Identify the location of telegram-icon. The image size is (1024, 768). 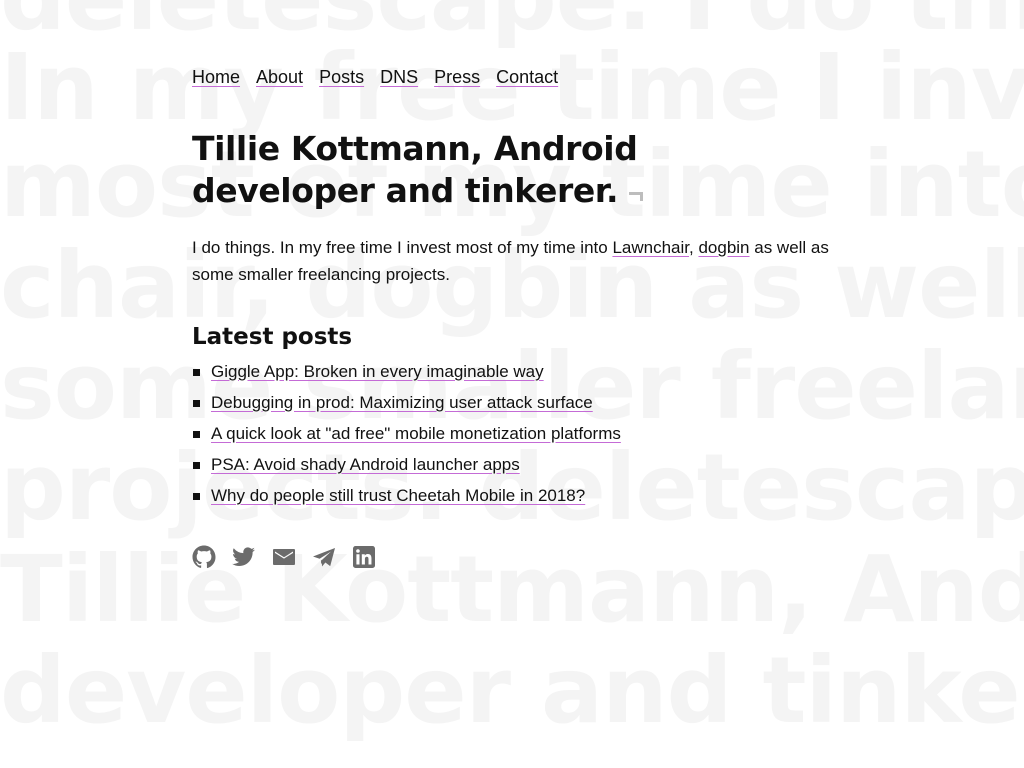
(324, 557).